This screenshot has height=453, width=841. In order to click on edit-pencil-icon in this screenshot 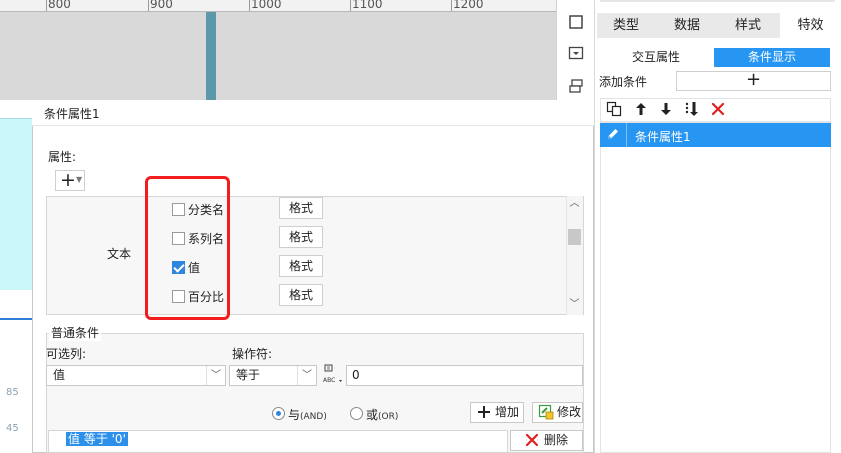, I will do `click(613, 134)`.